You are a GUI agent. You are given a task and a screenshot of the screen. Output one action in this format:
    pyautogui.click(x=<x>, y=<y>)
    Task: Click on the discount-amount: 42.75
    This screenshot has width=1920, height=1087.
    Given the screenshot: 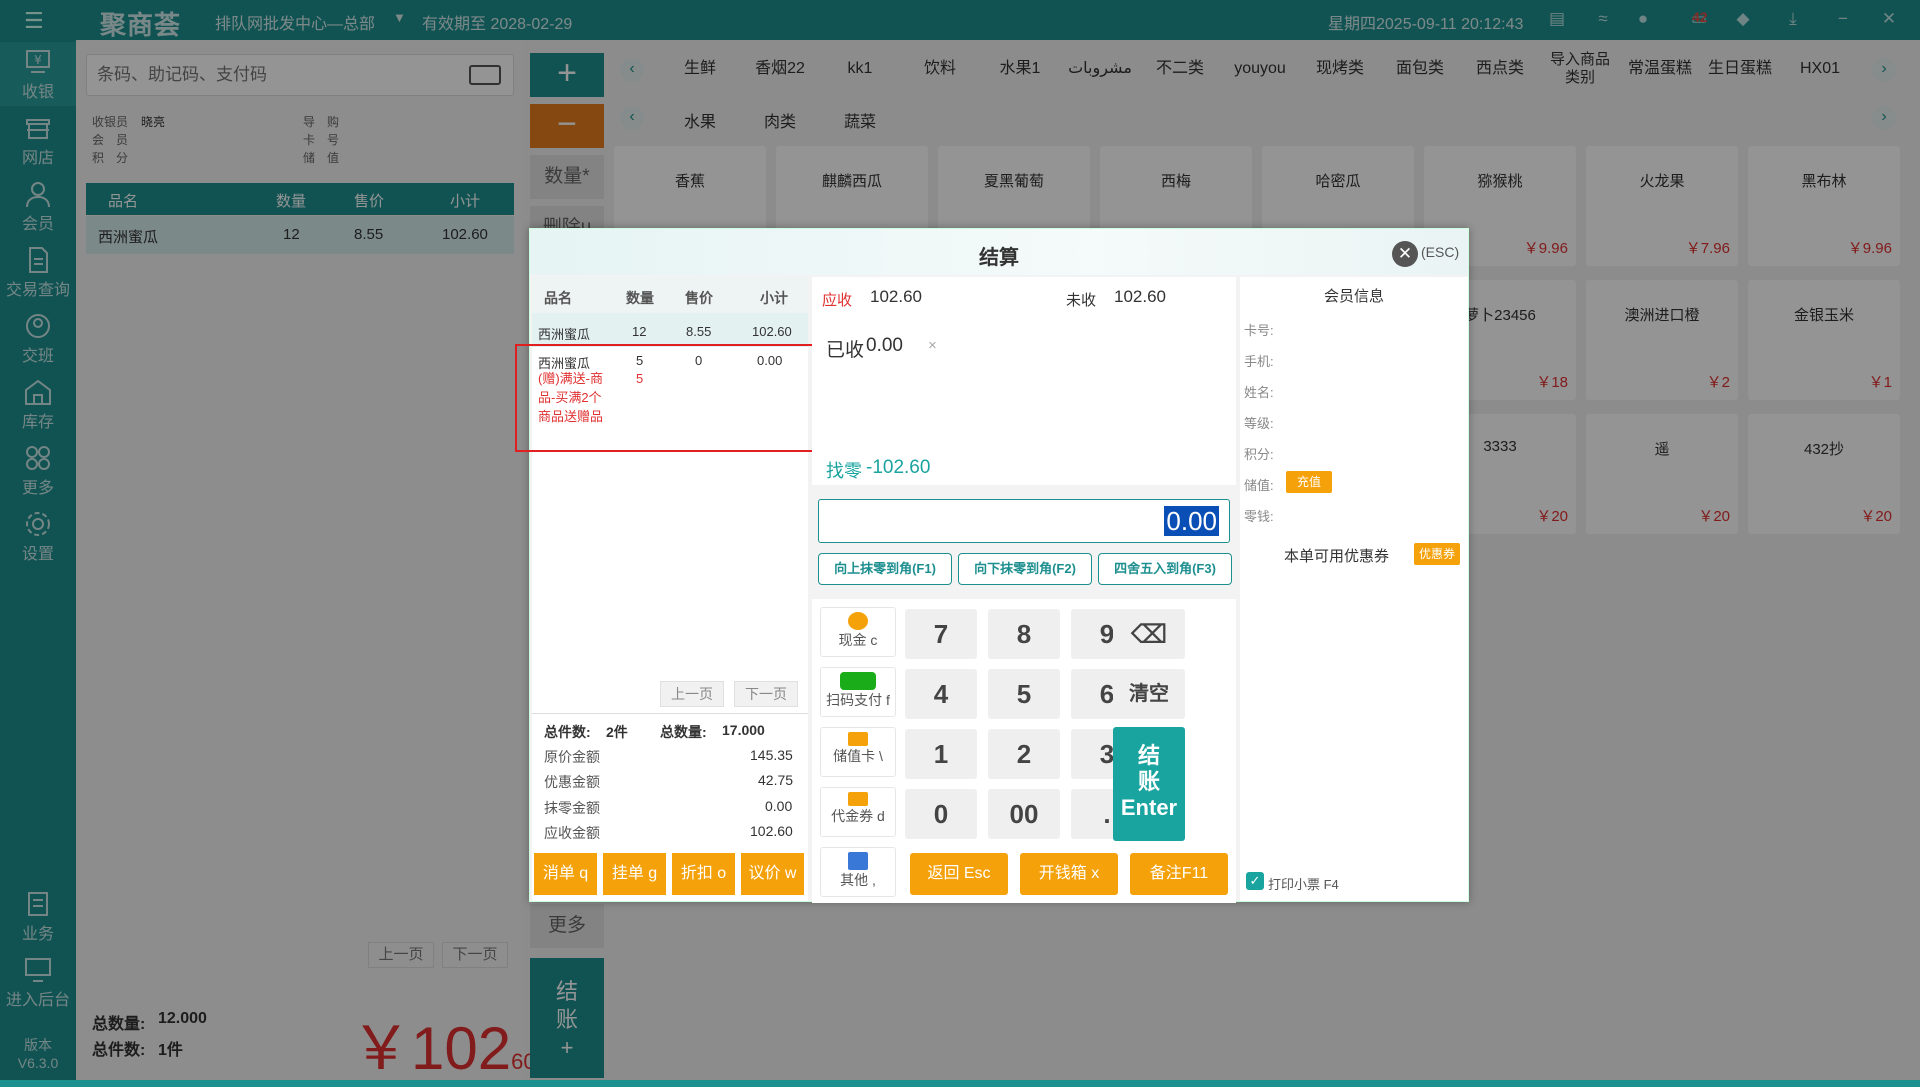 What is the action you would take?
    pyautogui.click(x=776, y=780)
    